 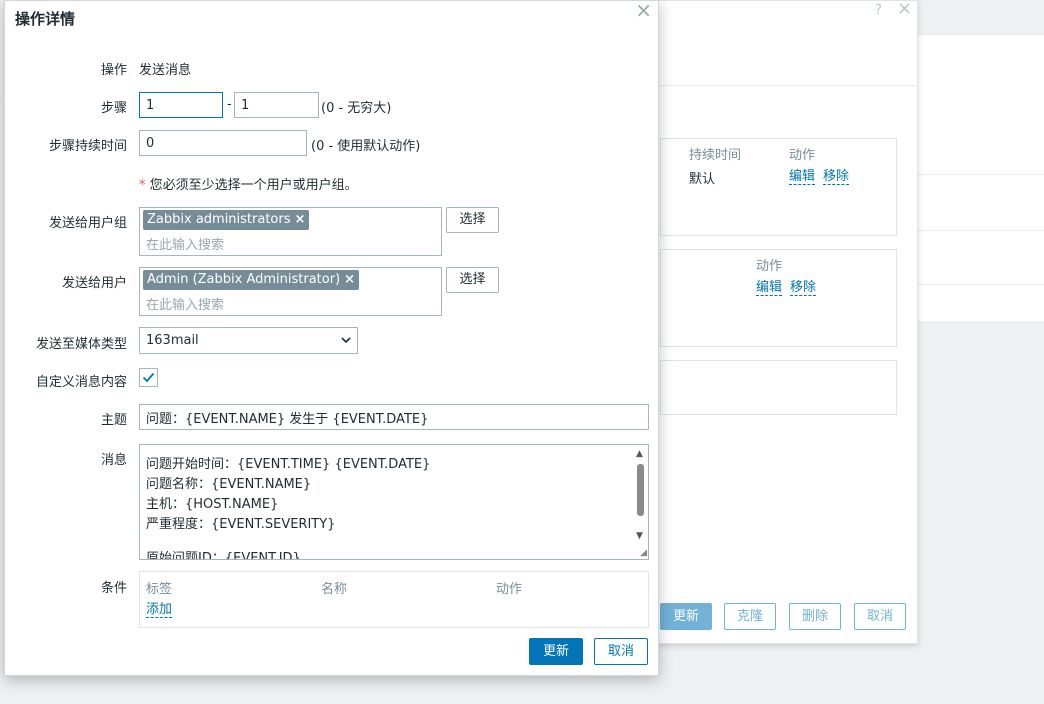 What do you see at coordinates (346, 345) in the screenshot?
I see `chevron-down-icon` at bounding box center [346, 345].